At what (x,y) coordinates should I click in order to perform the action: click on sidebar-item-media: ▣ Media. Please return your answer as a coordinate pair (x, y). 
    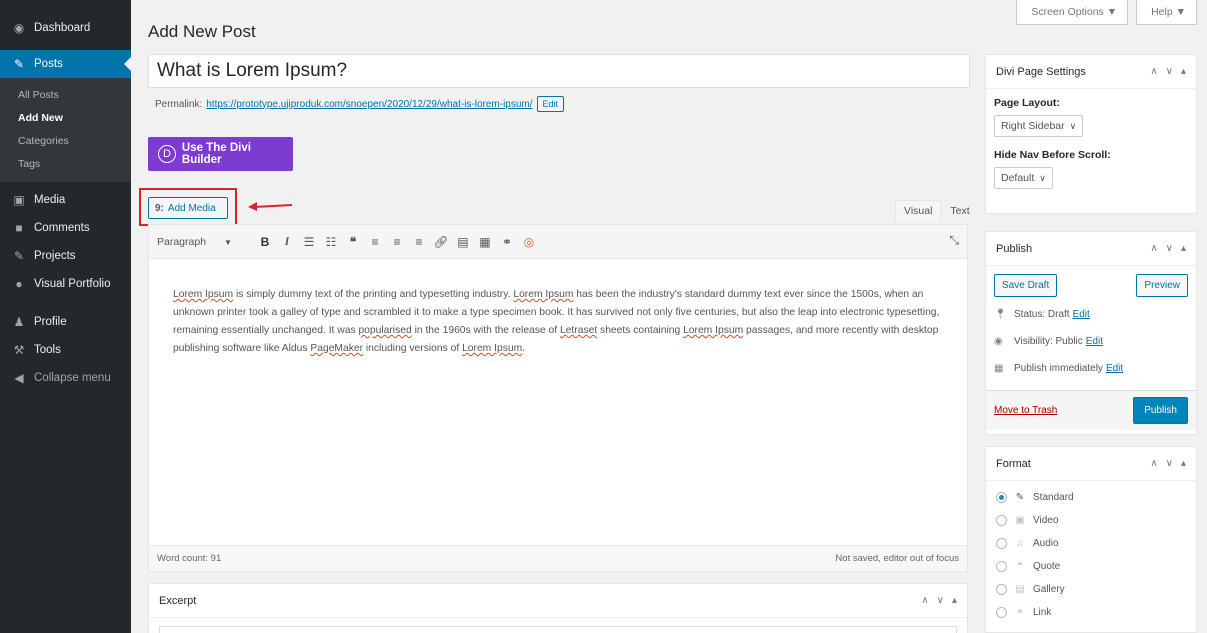
    Looking at the image, I should click on (65, 200).